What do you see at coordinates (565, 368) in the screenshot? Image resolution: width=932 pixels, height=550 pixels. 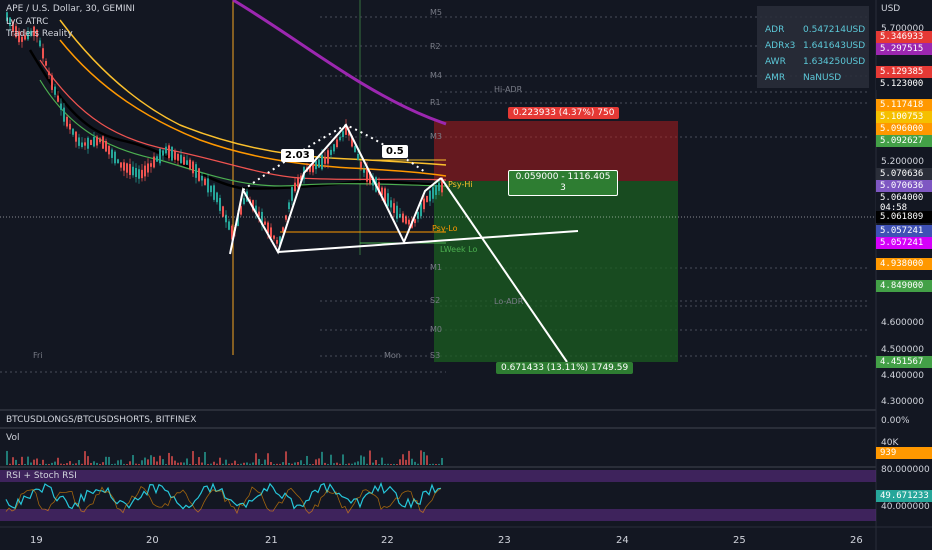 I see `take-profit-label: 0.671433 (13.11%) 1749.59` at bounding box center [565, 368].